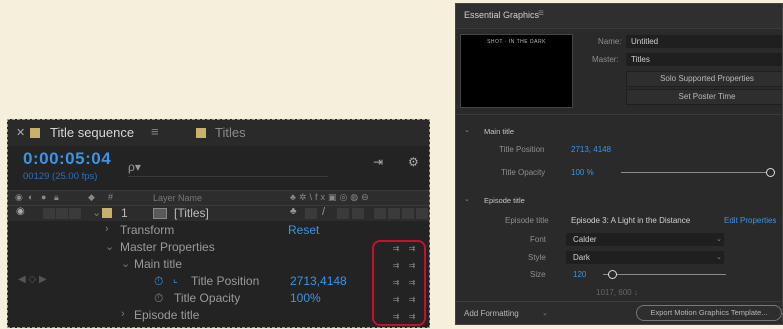  What do you see at coordinates (704, 97) in the screenshot?
I see `set-poster-time-button: Set Poster Time` at bounding box center [704, 97].